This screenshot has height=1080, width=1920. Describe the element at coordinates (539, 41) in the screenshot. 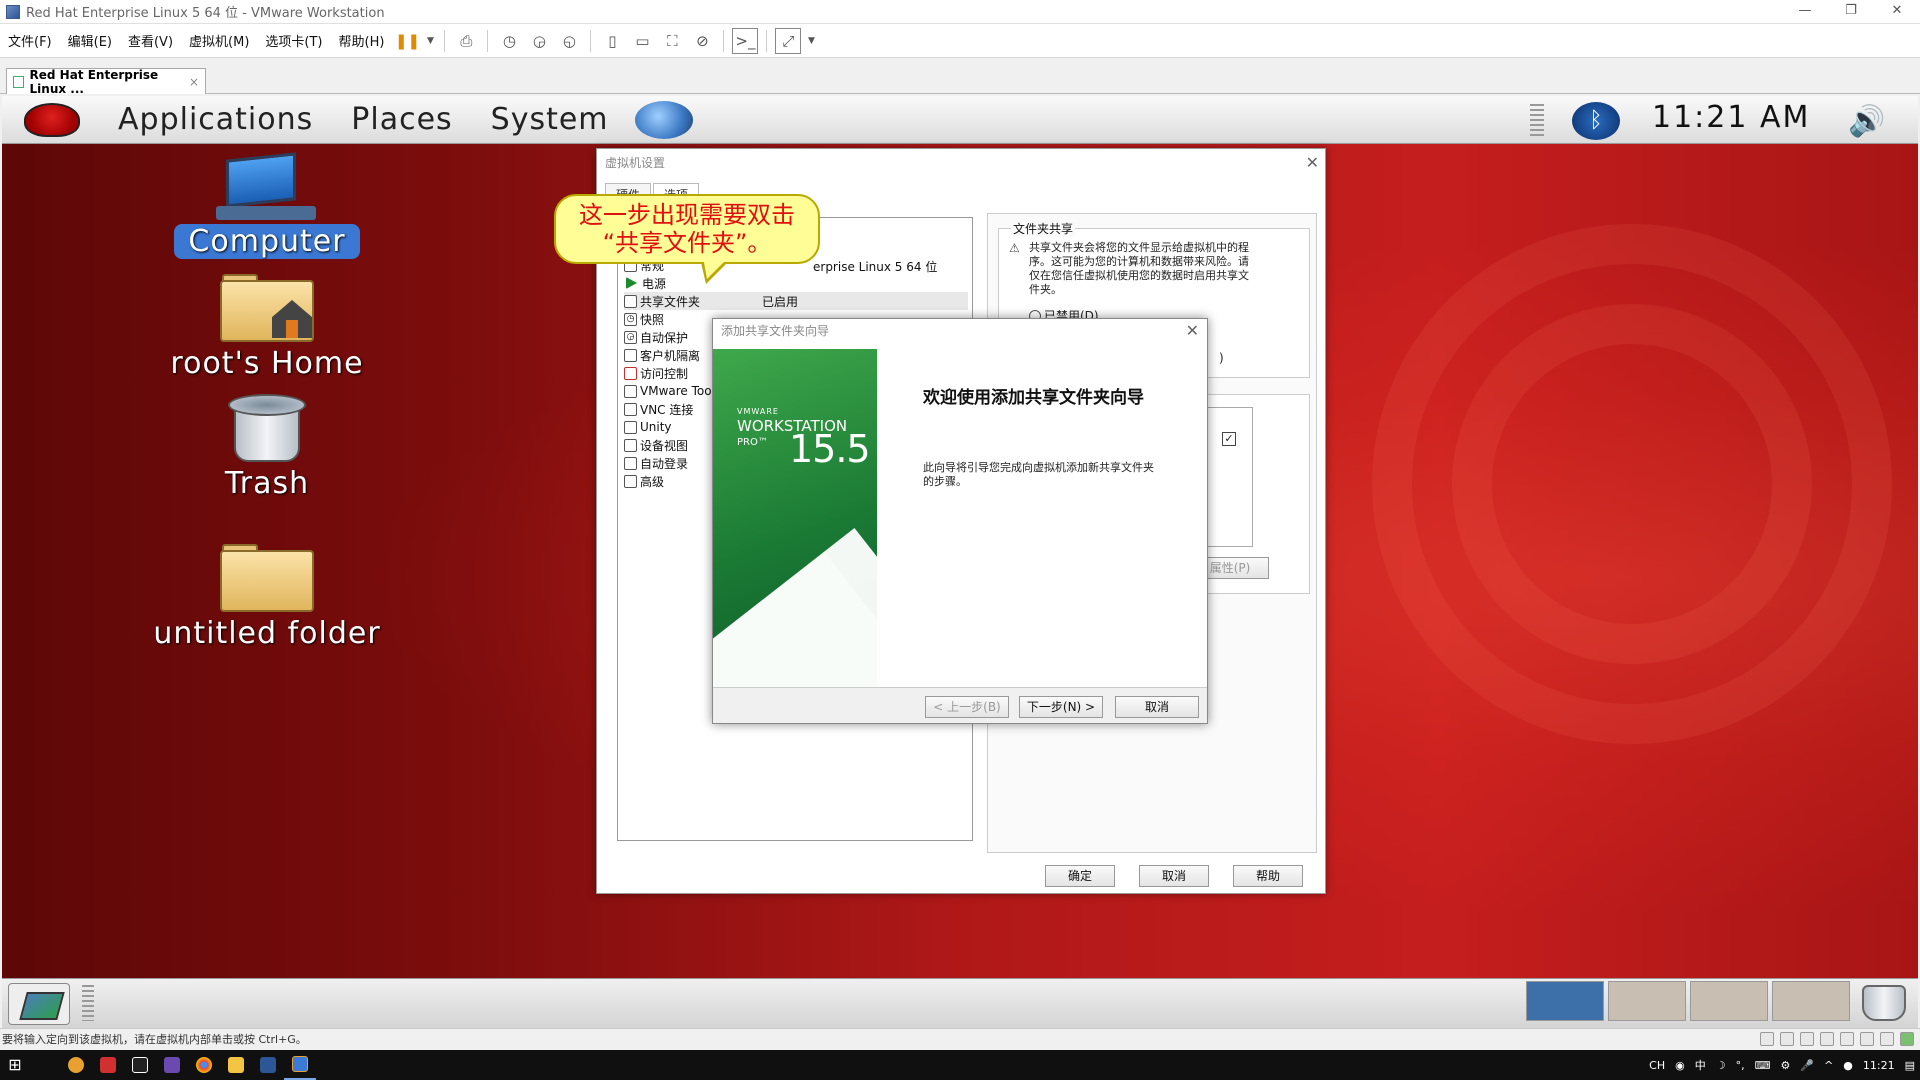

I see `revert-snapshot-icon: ◶` at that location.